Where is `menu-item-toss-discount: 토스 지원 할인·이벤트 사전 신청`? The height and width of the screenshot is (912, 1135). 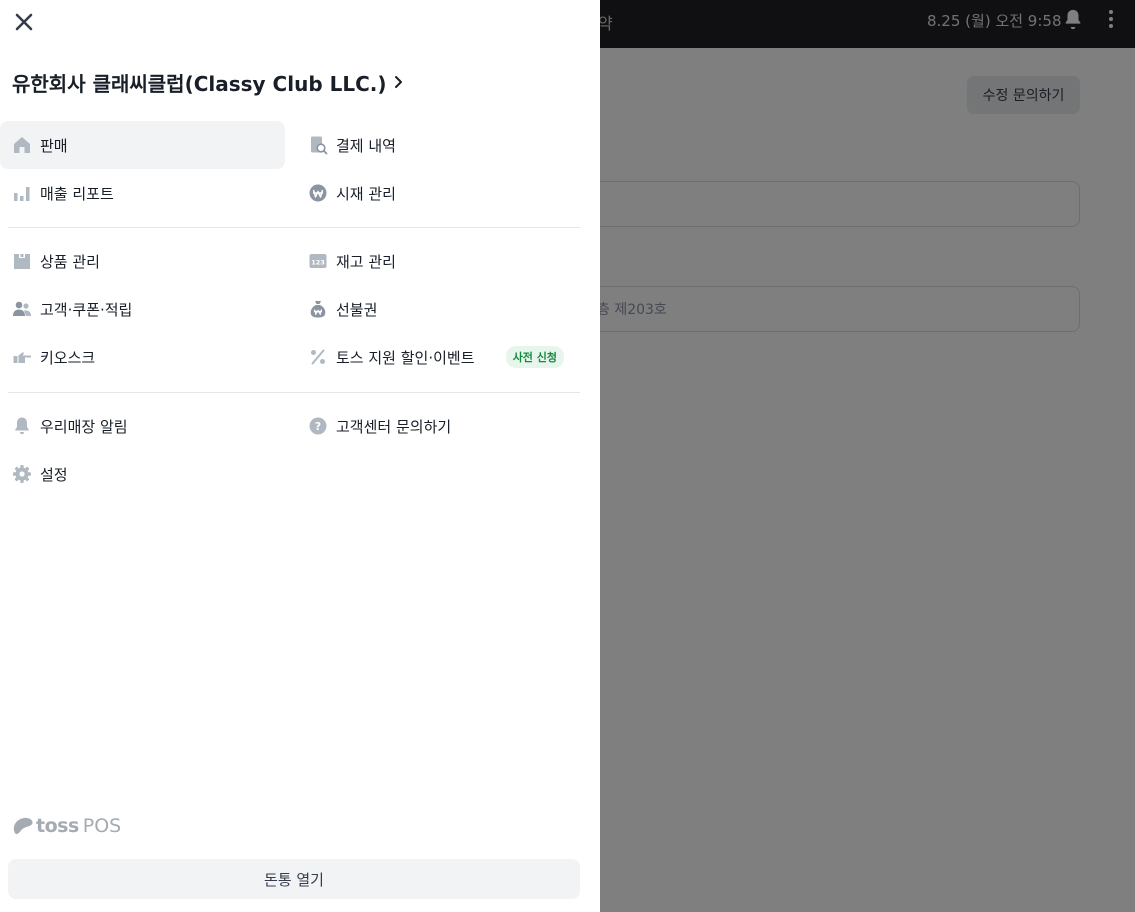
menu-item-toss-discount: 토스 지원 할인·이벤트 사전 신청 is located at coordinates (438, 357).